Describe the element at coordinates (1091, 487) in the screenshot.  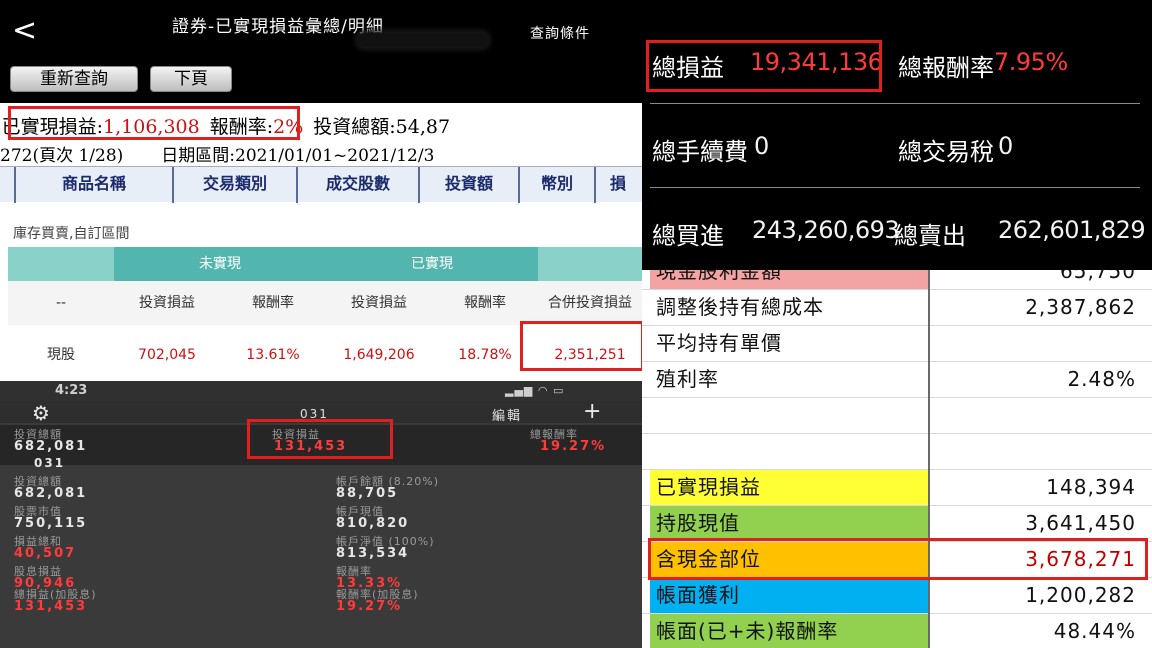
I see `sheet-value: 148,394` at that location.